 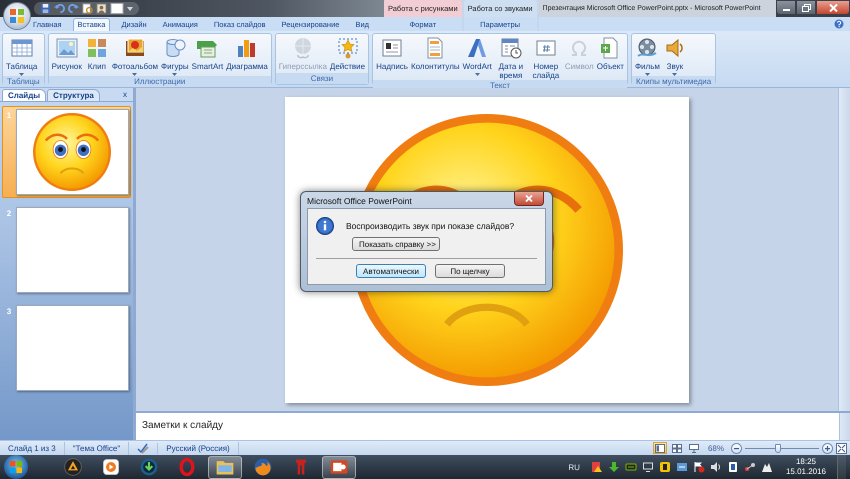 What do you see at coordinates (545, 58) in the screenshot?
I see `ribbon-button: Номер слайда` at bounding box center [545, 58].